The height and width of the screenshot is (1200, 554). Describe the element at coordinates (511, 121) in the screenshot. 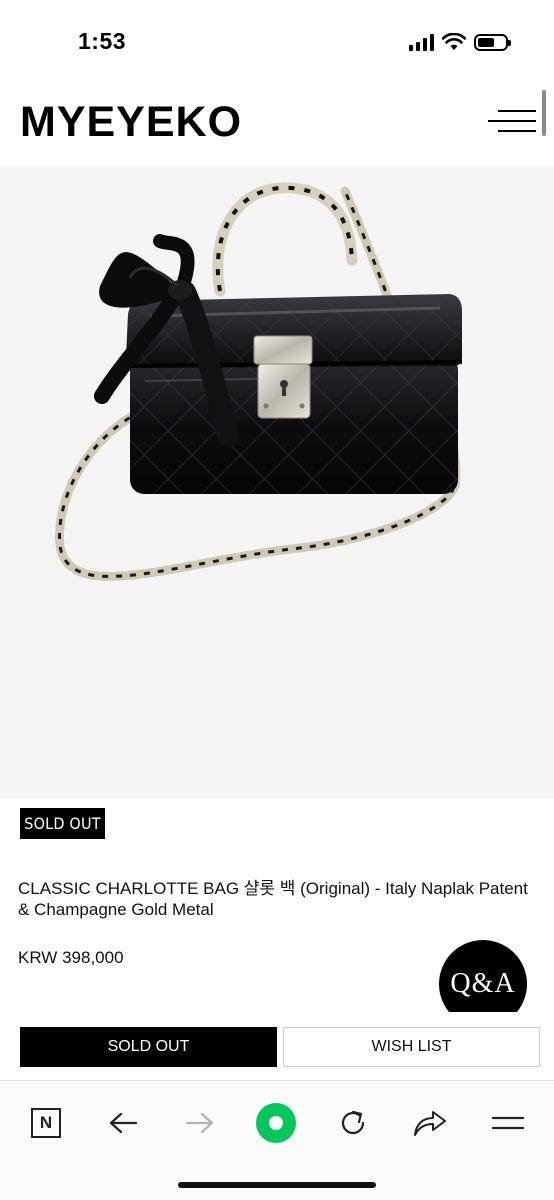

I see `hamburger-menu-icon` at that location.